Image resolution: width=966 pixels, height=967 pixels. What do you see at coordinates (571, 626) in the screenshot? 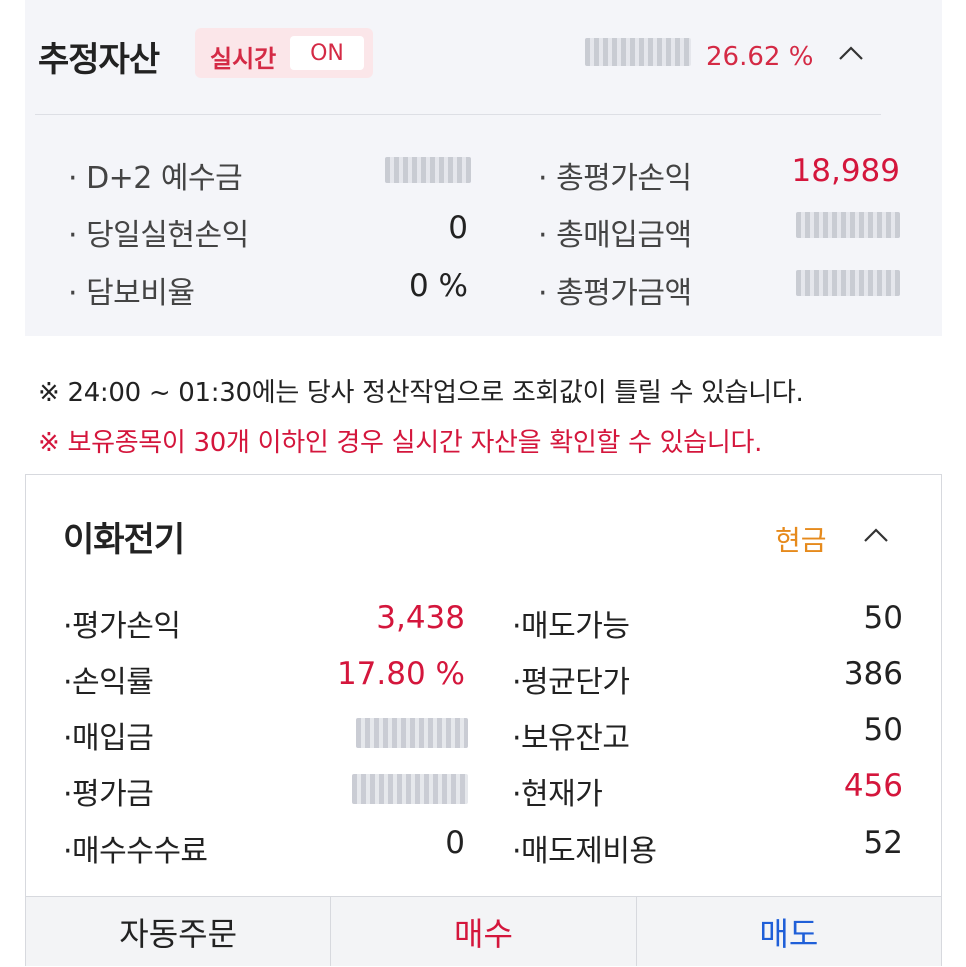
I see `holding-label-sellable: ·매도가능` at bounding box center [571, 626].